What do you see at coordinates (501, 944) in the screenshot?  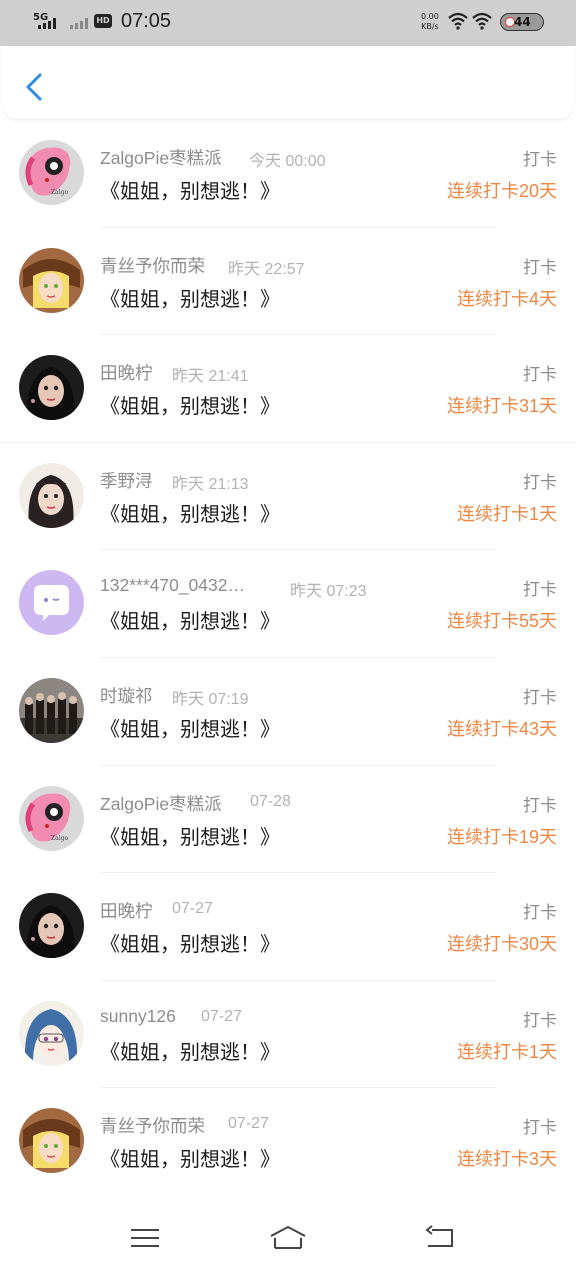 I see `streak-count: 连续打卡30天` at bounding box center [501, 944].